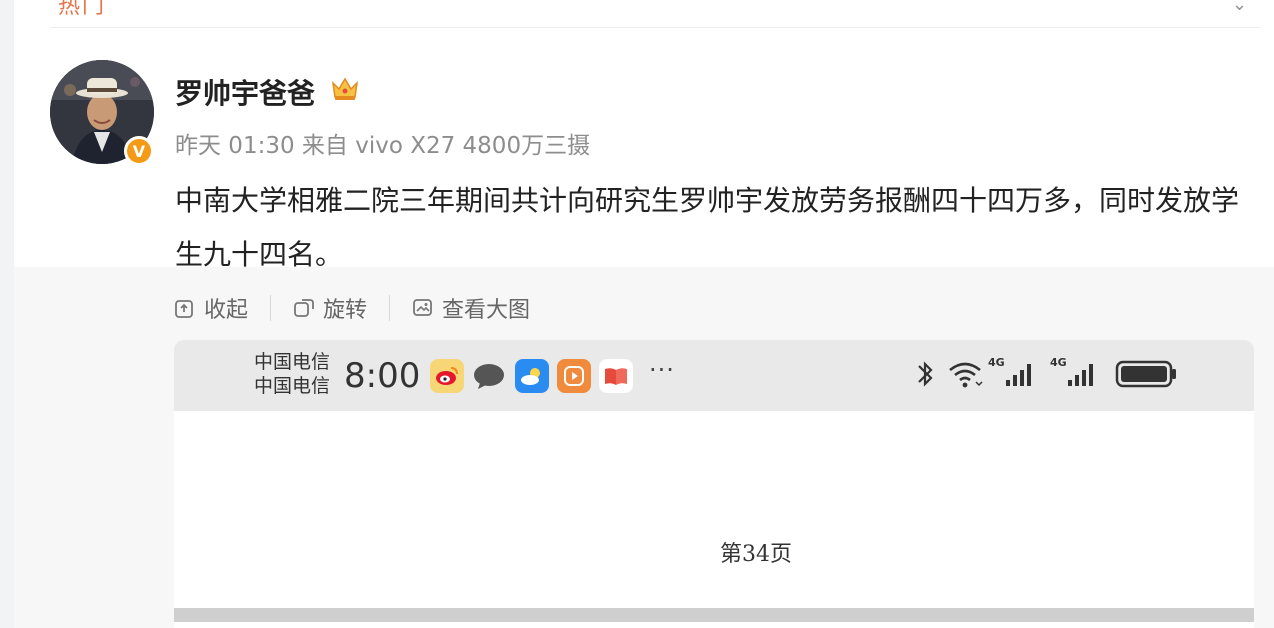  What do you see at coordinates (925, 374) in the screenshot?
I see `bluetooth-icon` at bounding box center [925, 374].